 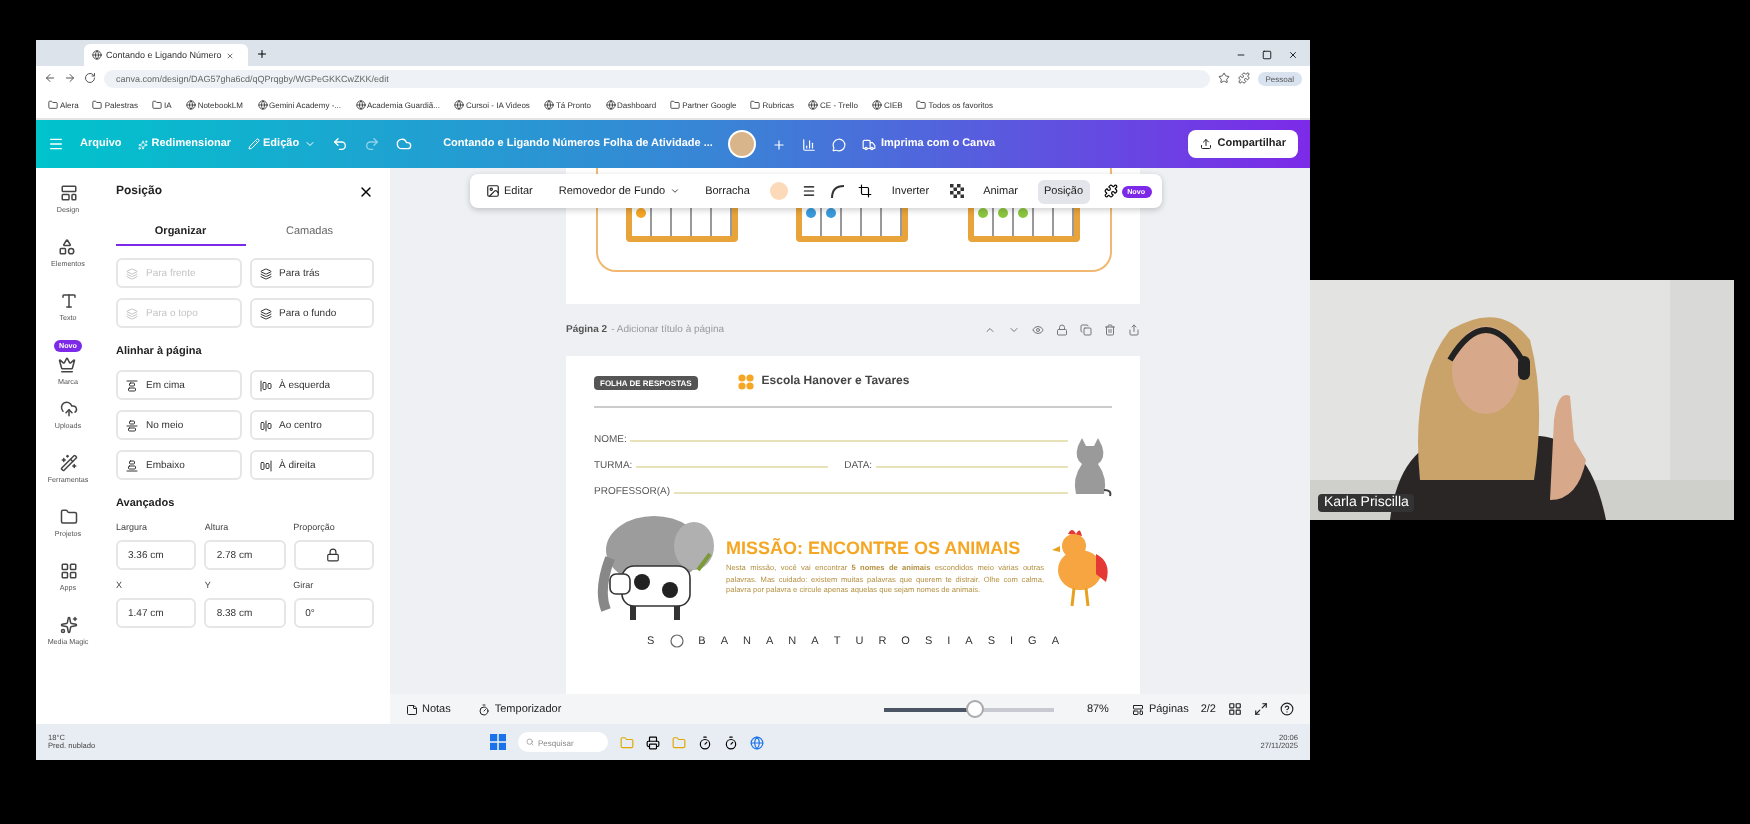 What do you see at coordinates (839, 144) in the screenshot?
I see `comment-icon` at bounding box center [839, 144].